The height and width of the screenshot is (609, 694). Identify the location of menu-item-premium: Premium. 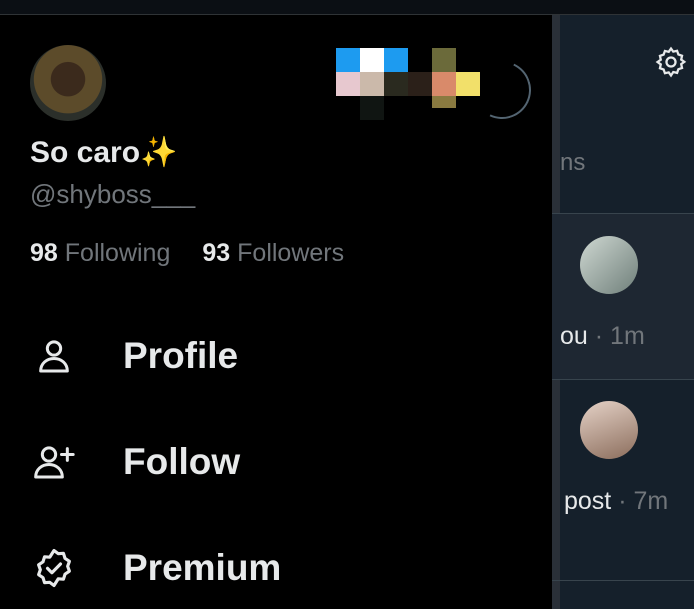
(270, 568).